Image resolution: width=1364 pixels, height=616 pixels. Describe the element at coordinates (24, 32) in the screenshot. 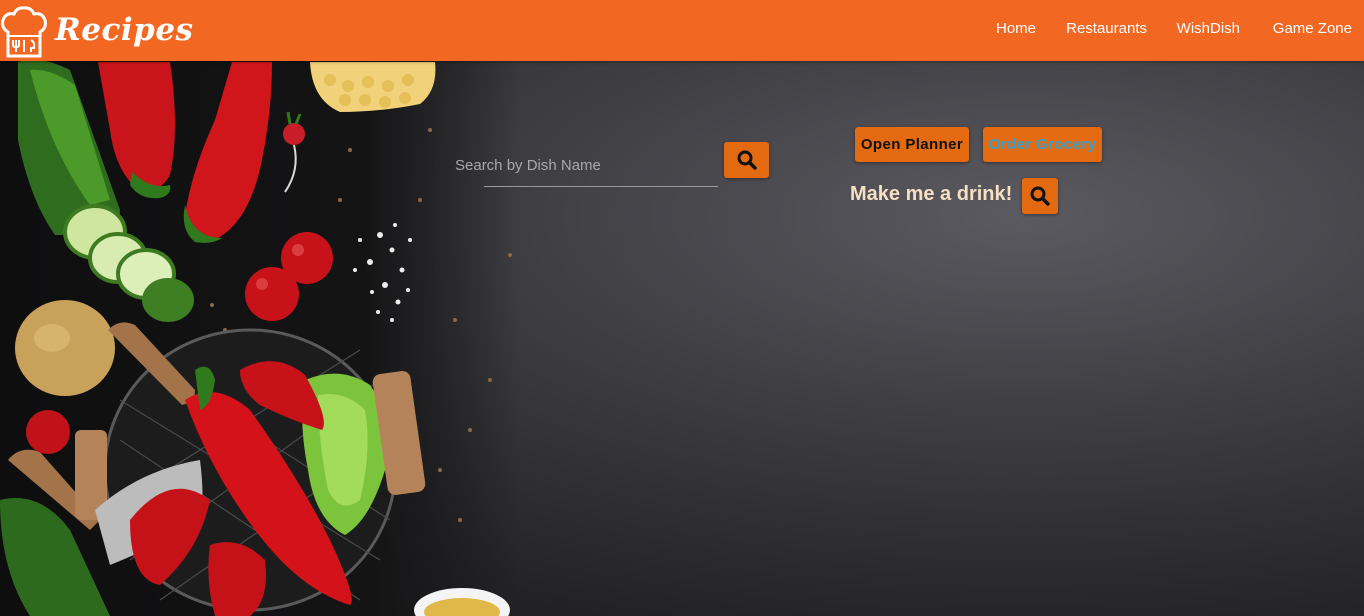

I see `chef-hat-icon` at that location.